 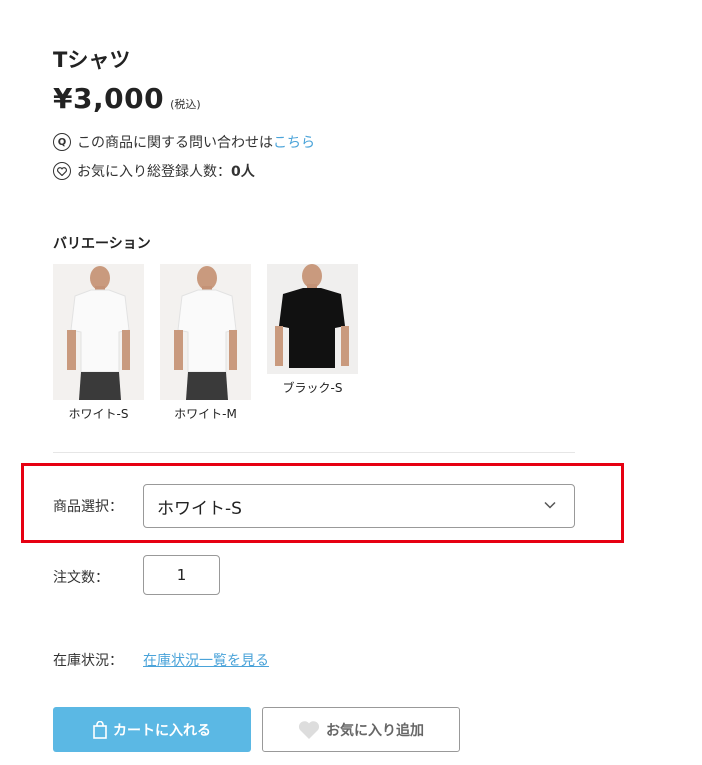 What do you see at coordinates (359, 506) in the screenshot?
I see `product-select: ホワイト-S` at bounding box center [359, 506].